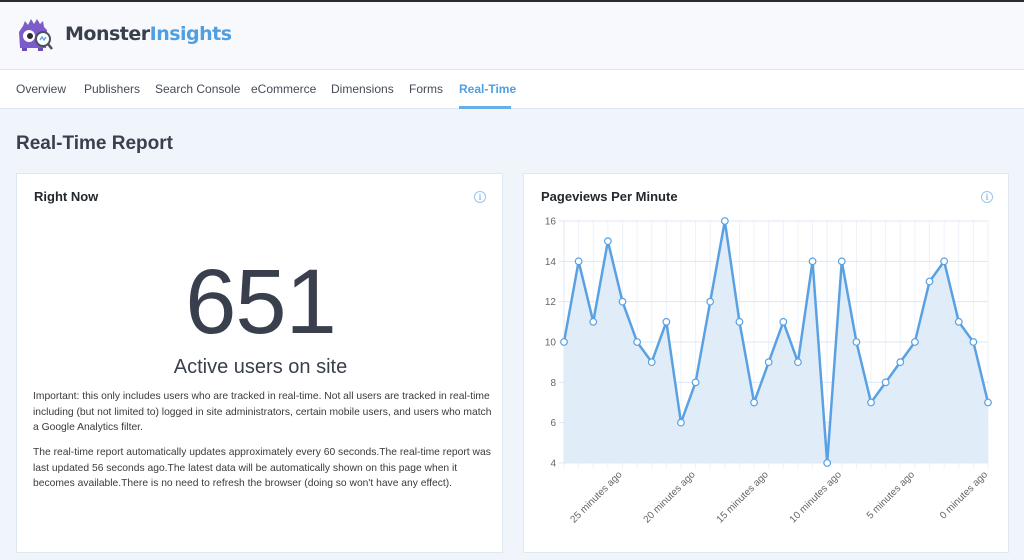  Describe the element at coordinates (36, 35) in the screenshot. I see `monster-logo-icon` at that location.